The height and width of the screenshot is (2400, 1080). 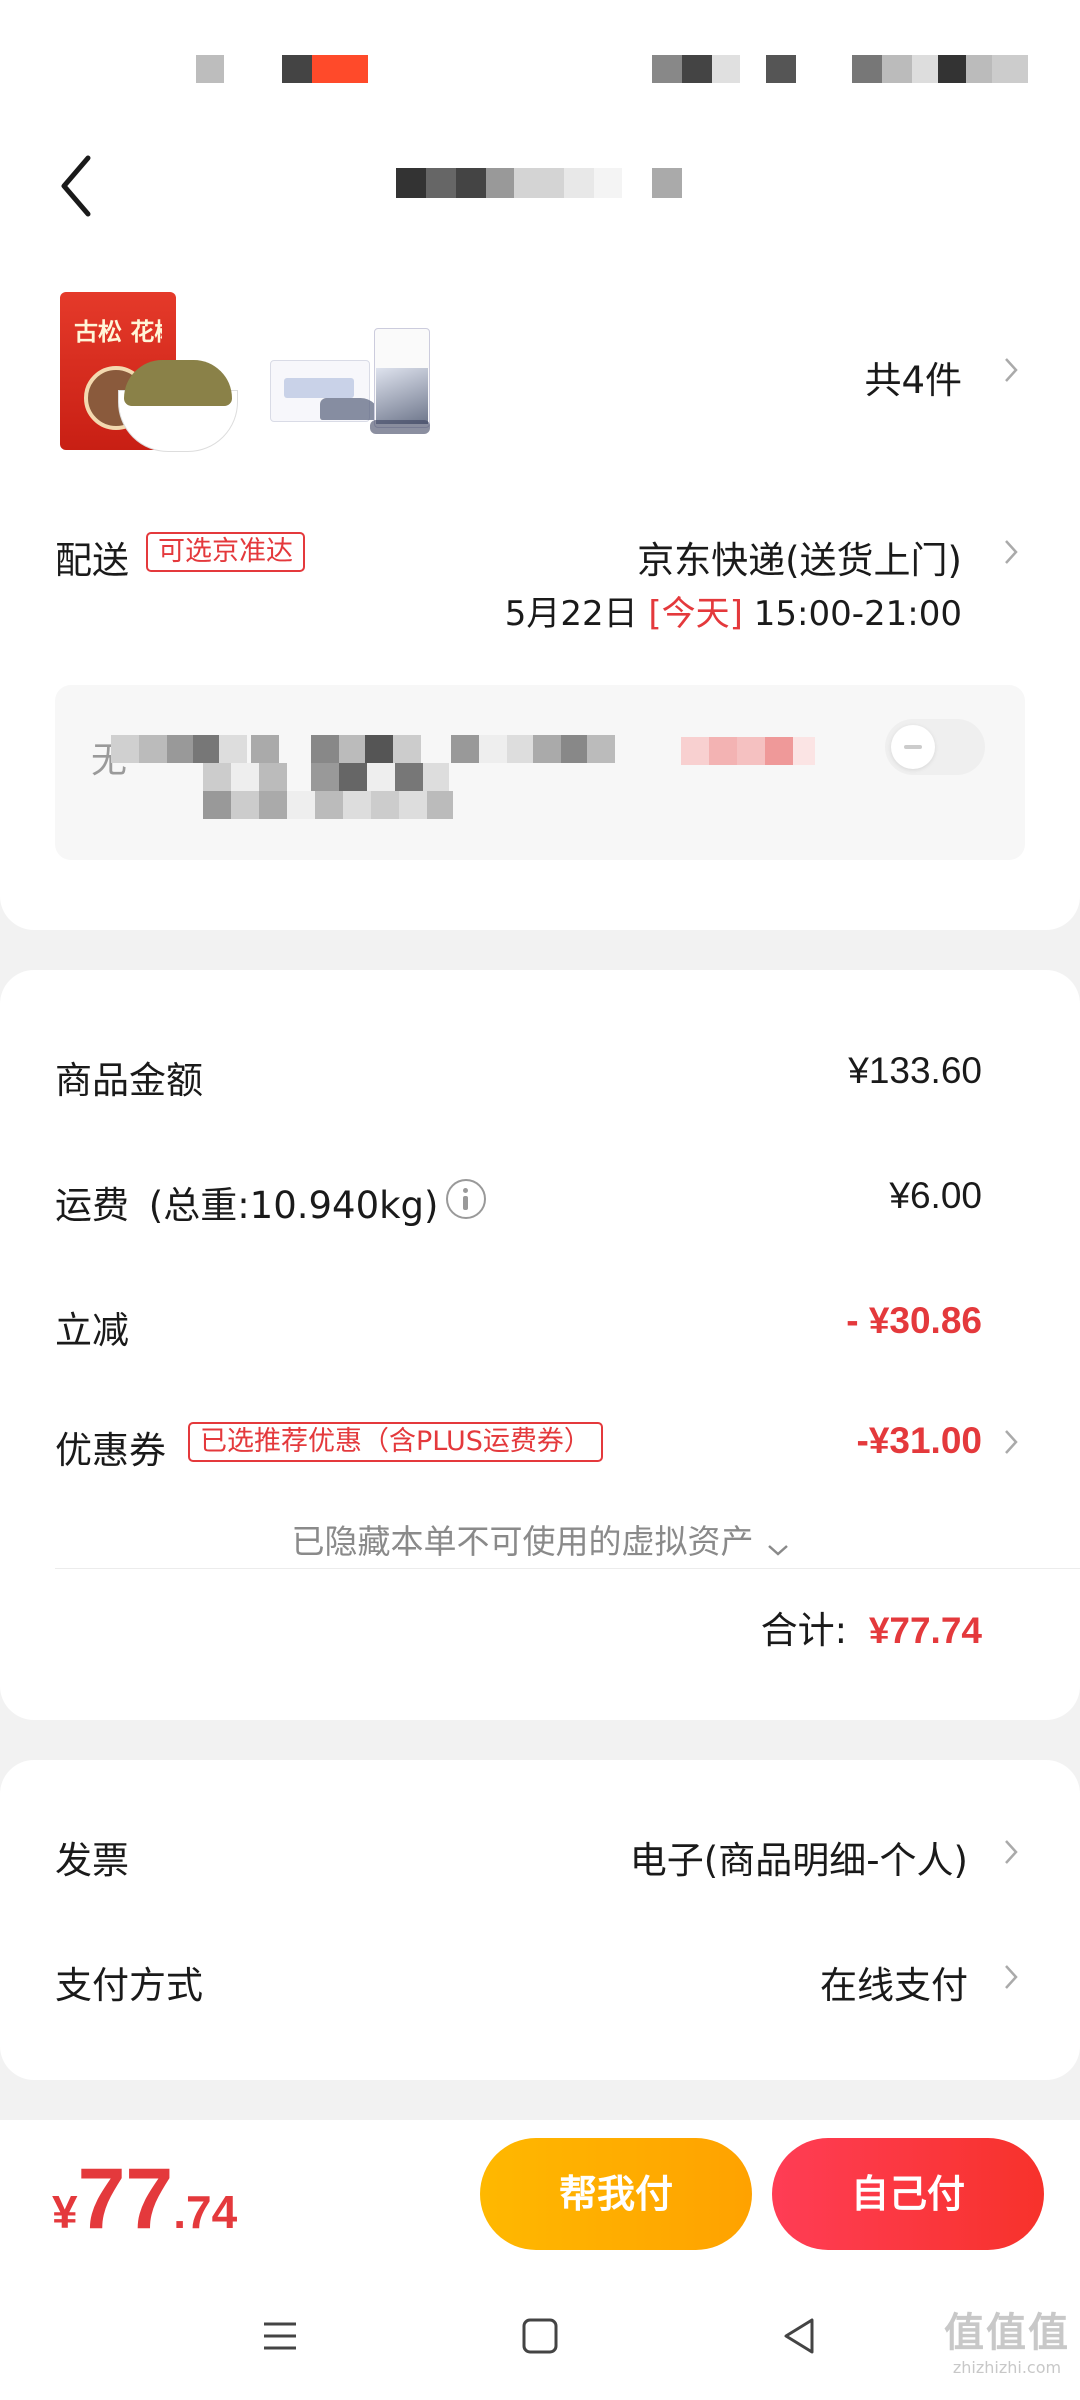 I want to click on back-button, so click(x=80, y=185).